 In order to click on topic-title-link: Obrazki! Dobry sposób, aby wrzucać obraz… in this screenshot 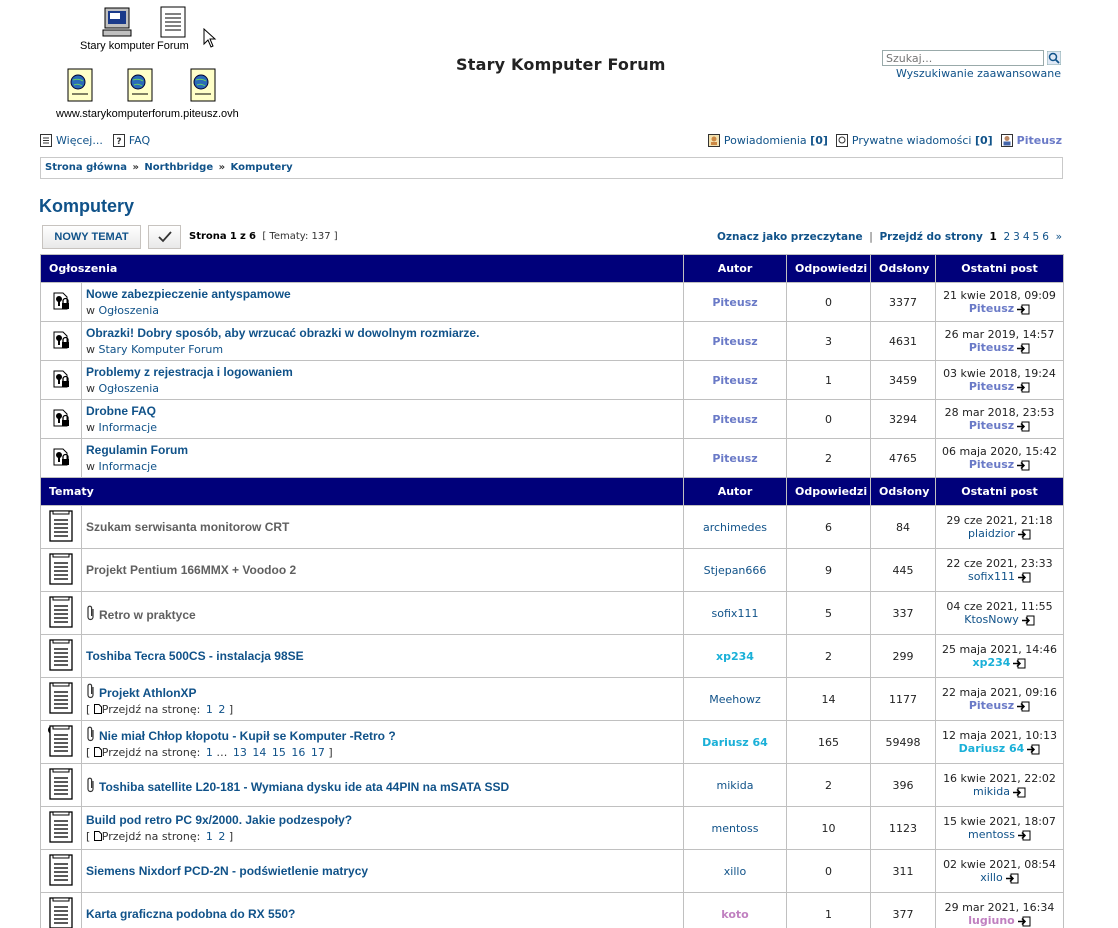, I will do `click(282, 333)`.